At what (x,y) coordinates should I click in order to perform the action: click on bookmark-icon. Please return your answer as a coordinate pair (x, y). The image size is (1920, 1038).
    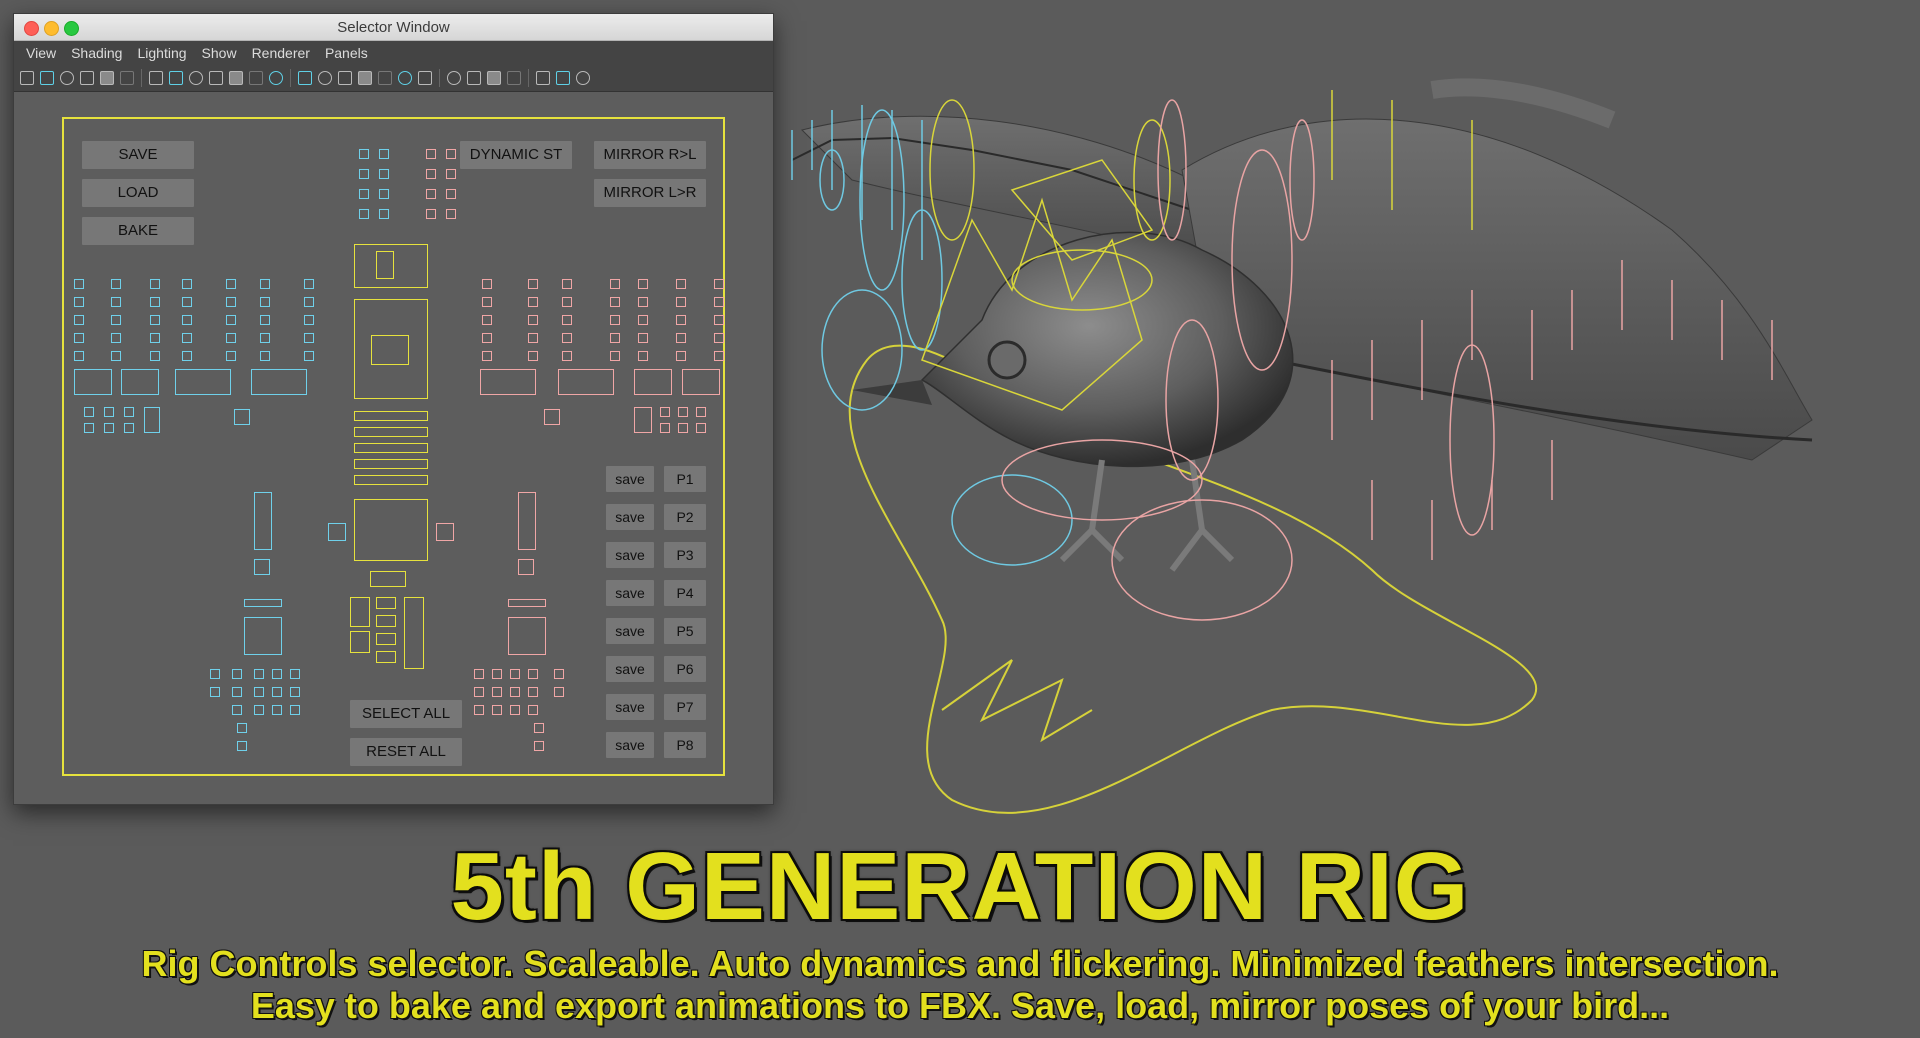
    Looking at the image, I should click on (67, 78).